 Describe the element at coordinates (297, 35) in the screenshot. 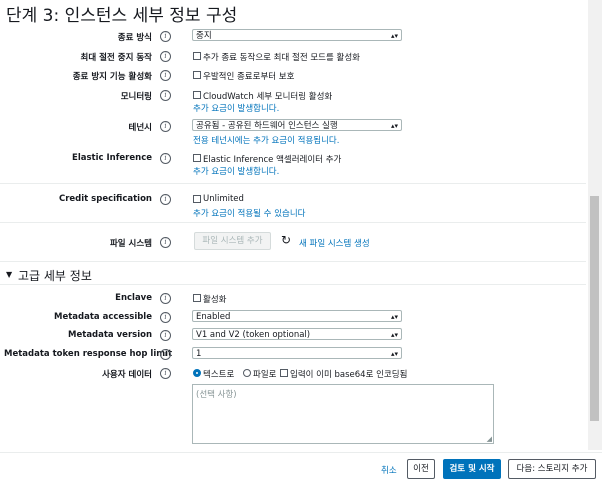

I see `shutdown-select: 중지 ▴▾` at that location.